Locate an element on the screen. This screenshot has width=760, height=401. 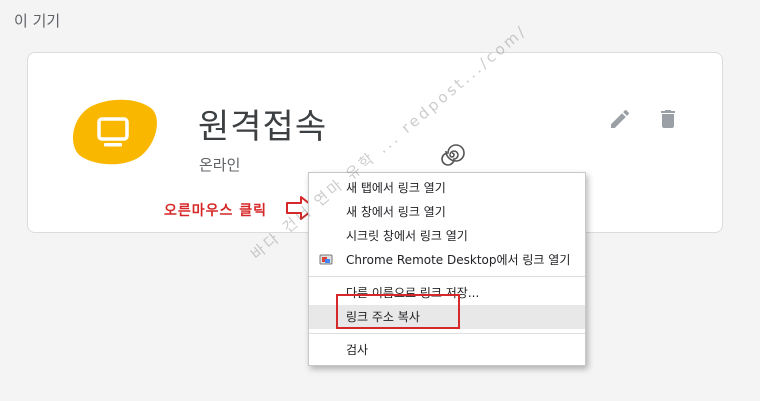
menu-item-open-remote-desktop: Chrome Remote Desktop에서 링크 열기 is located at coordinates (447, 260).